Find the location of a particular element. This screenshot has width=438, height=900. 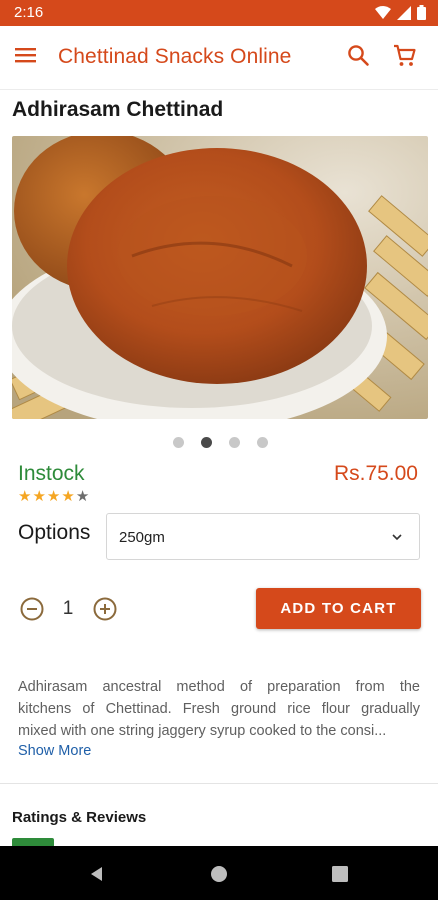

product-price: Rs.75.00 is located at coordinates (375, 473).